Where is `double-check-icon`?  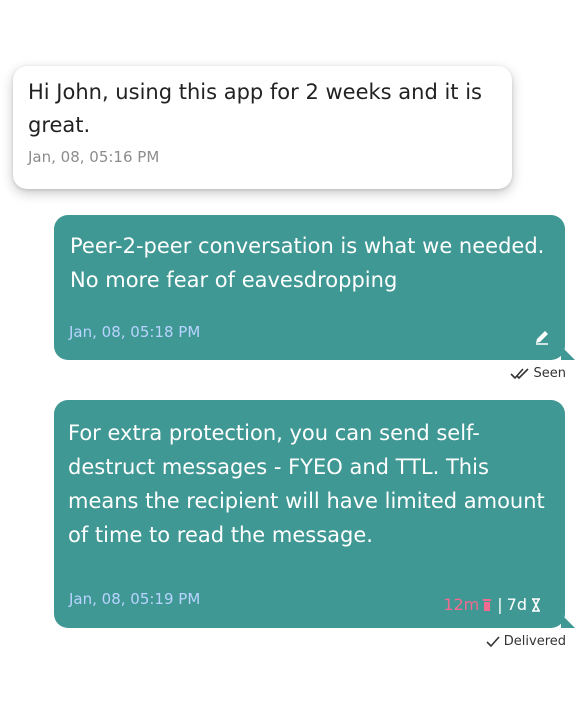
double-check-icon is located at coordinates (519, 373).